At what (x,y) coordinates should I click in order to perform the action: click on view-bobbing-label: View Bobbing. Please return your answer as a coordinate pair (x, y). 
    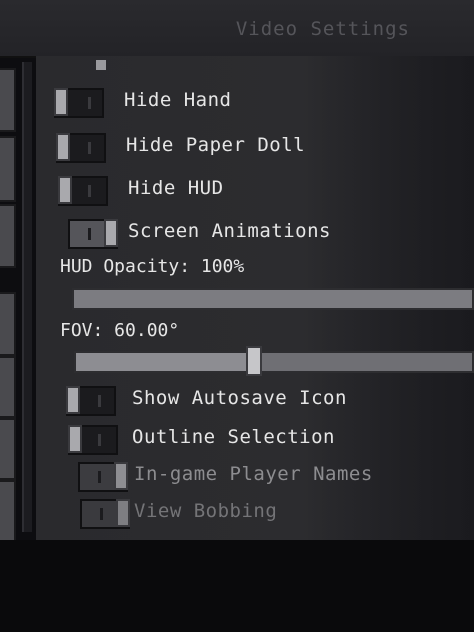
    Looking at the image, I should click on (206, 511).